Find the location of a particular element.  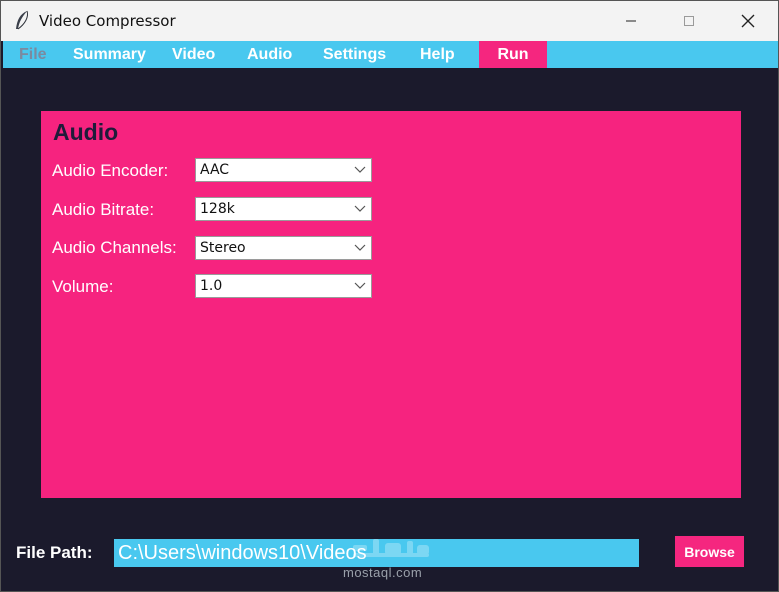

minimize-icon is located at coordinates (631, 21).